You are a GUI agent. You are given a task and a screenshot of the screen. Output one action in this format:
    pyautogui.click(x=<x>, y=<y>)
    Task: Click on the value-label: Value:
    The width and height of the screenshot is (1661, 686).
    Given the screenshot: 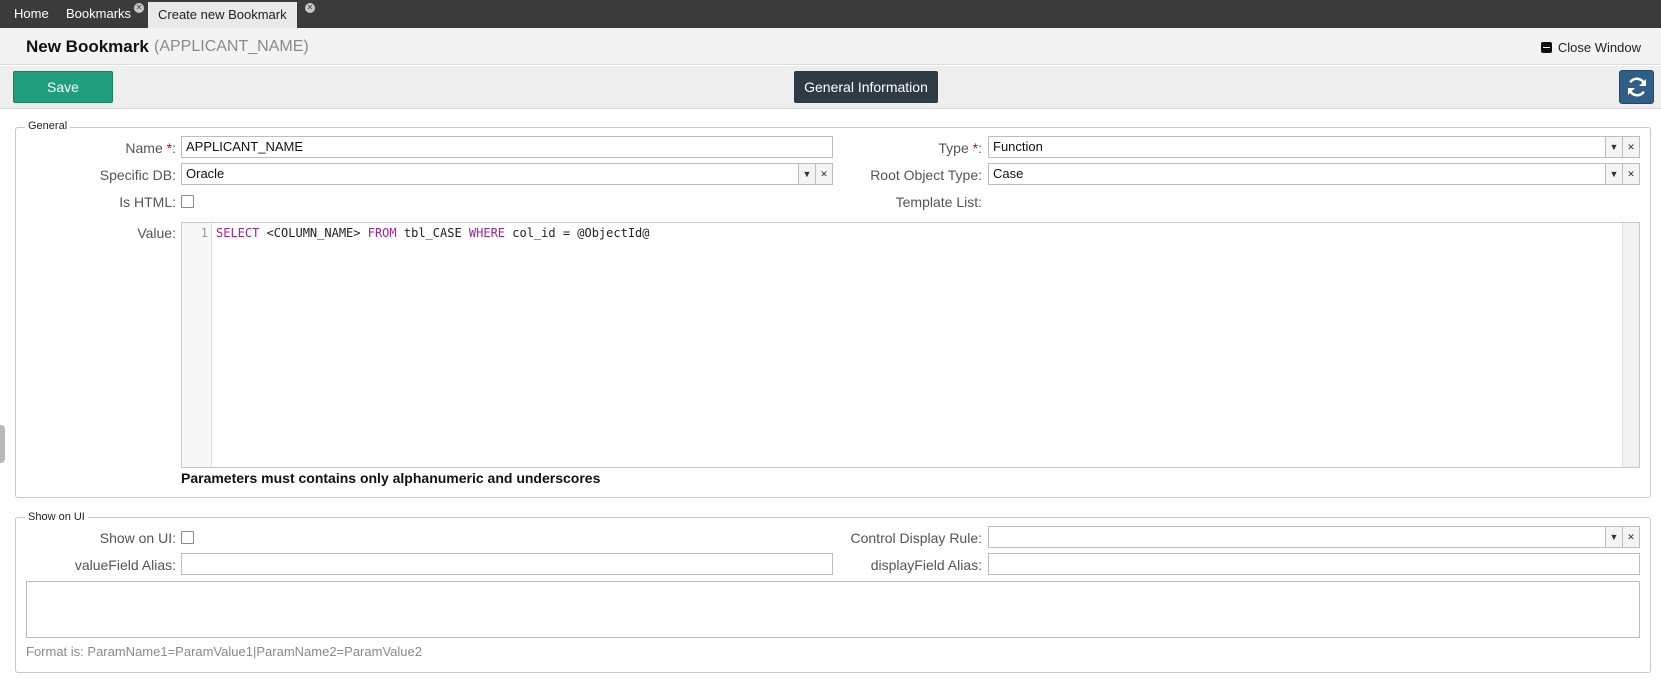 What is the action you would take?
    pyautogui.click(x=156, y=233)
    